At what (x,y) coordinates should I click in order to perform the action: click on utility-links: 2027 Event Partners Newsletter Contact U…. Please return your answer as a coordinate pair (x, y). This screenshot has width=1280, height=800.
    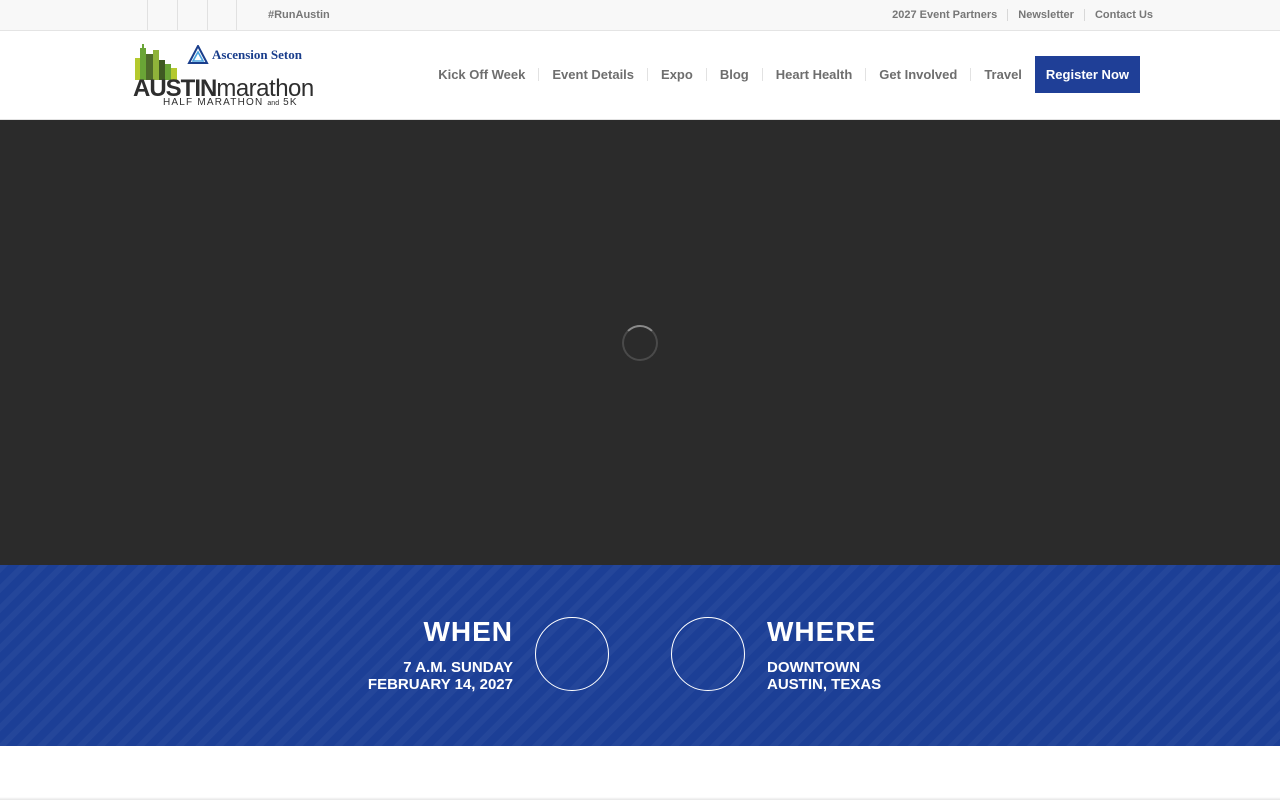
    Looking at the image, I should click on (1017, 15).